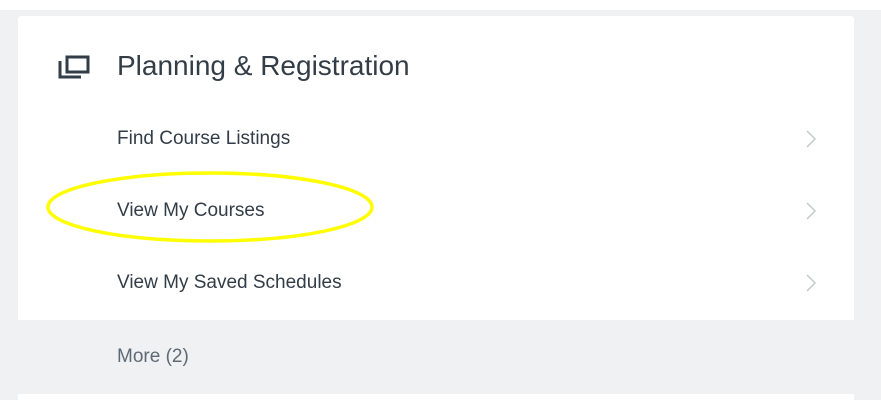  What do you see at coordinates (74, 67) in the screenshot?
I see `window-stack-icon` at bounding box center [74, 67].